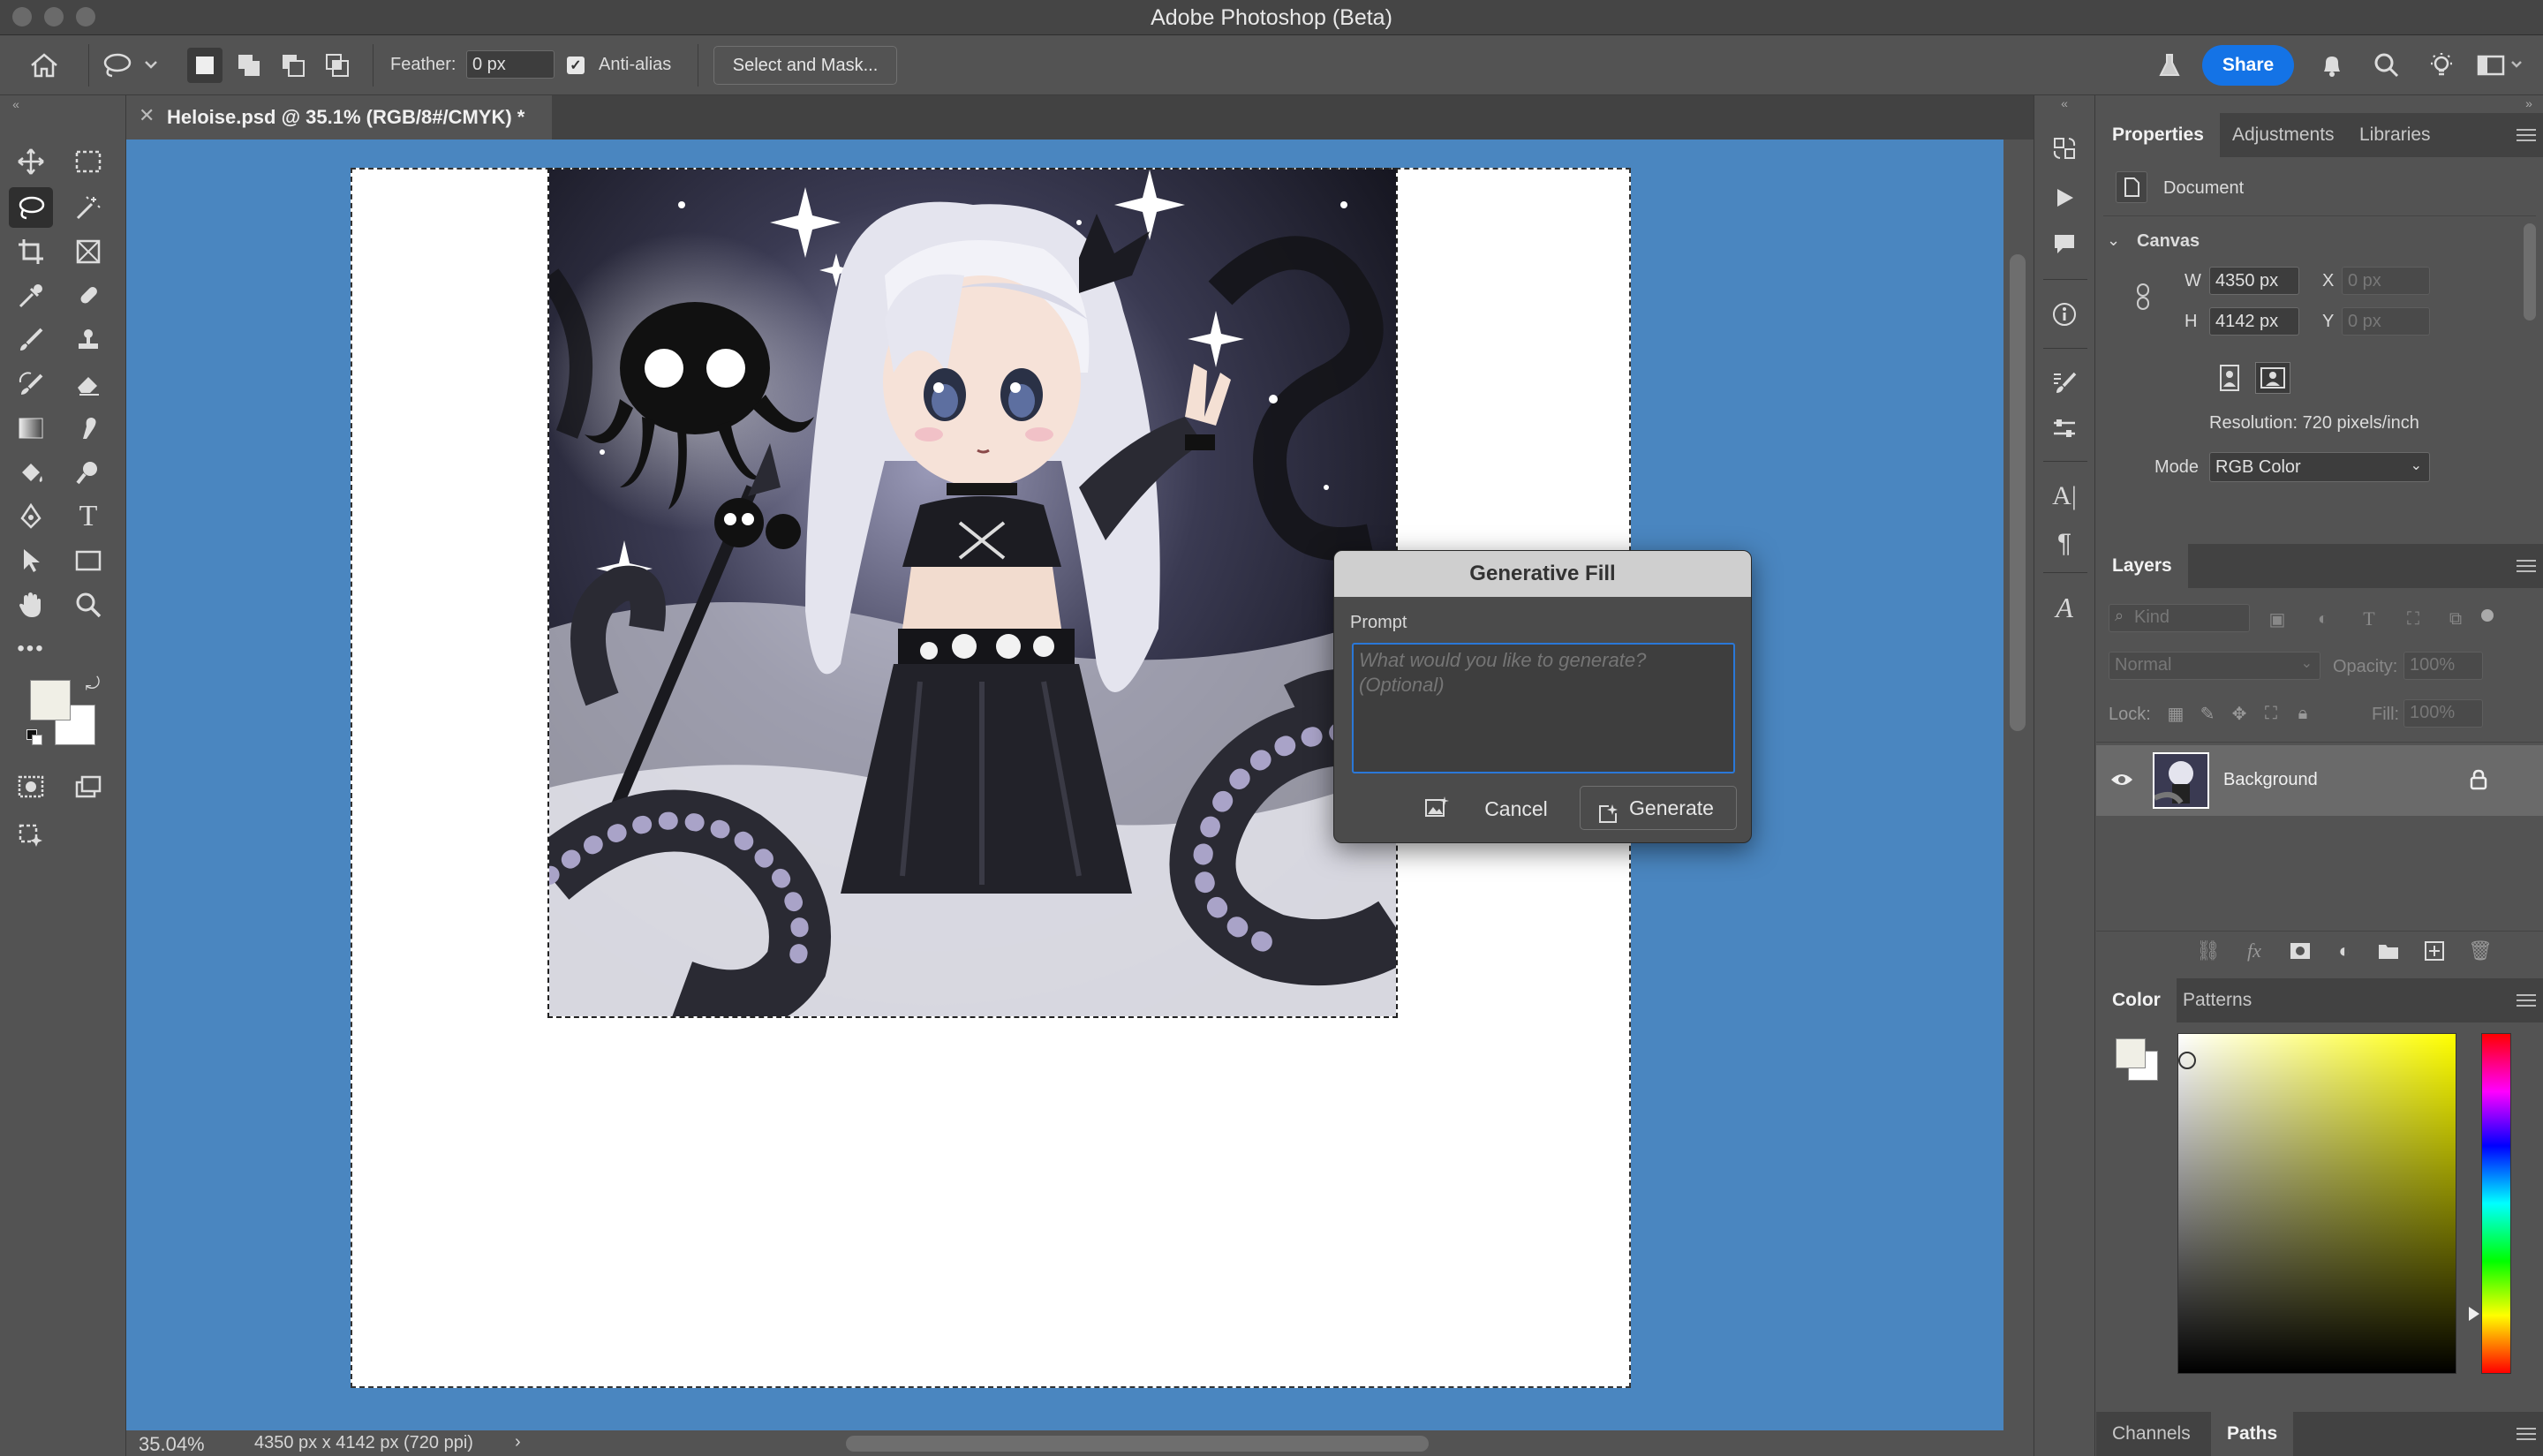  Describe the element at coordinates (131, 65) in the screenshot. I see `lasso-preset-picker` at that location.